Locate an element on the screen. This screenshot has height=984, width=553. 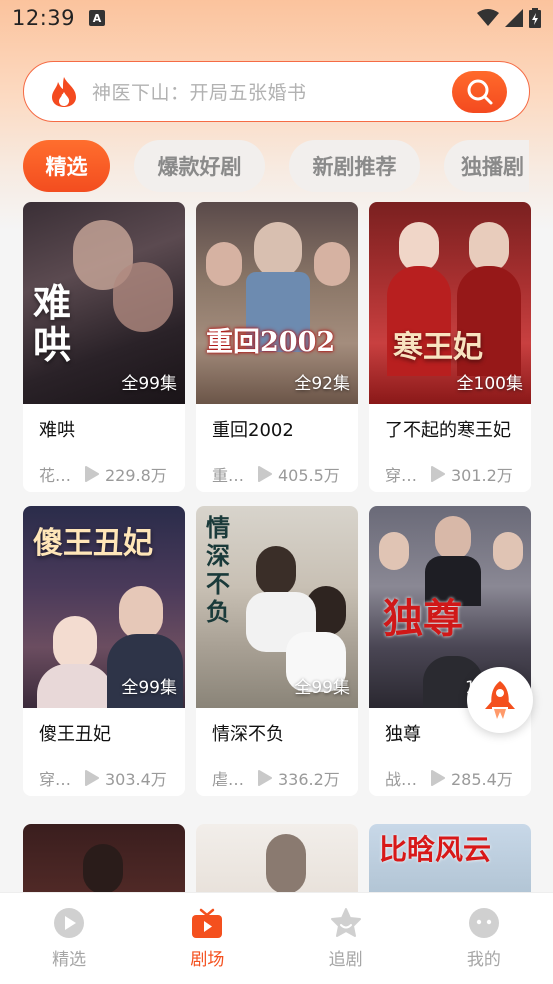
drama-card: 难哄 全99集 难哄 花… 229.8万 is located at coordinates (104, 347).